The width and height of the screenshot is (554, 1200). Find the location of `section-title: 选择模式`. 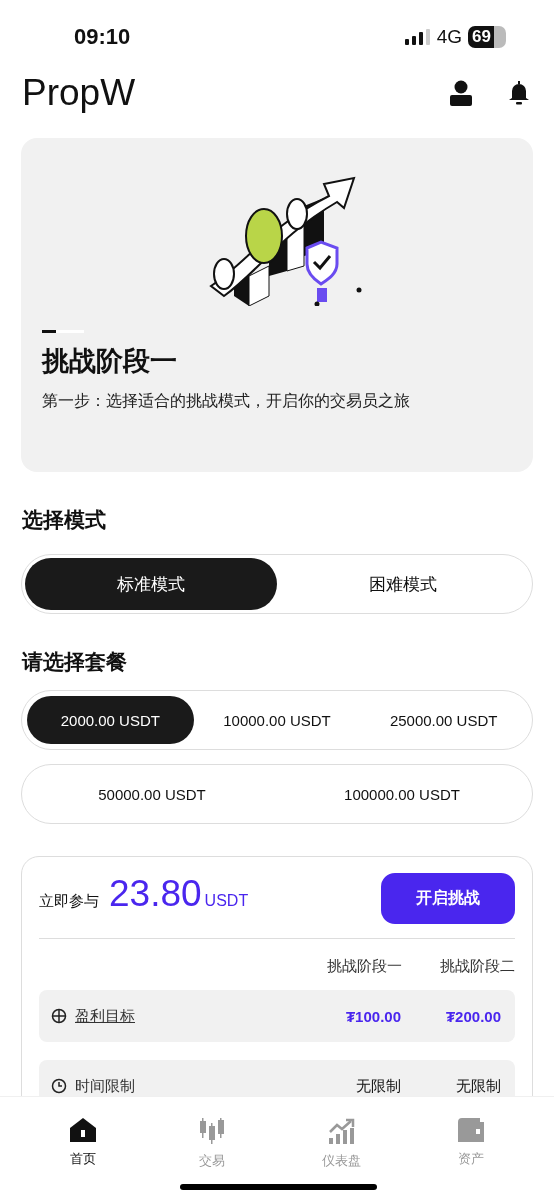

section-title: 选择模式 is located at coordinates (64, 520).